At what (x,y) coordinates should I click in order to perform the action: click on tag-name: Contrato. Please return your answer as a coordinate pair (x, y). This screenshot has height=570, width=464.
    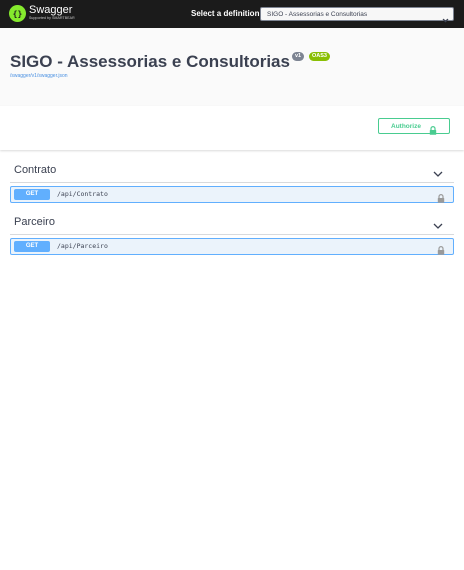
    Looking at the image, I should click on (35, 170).